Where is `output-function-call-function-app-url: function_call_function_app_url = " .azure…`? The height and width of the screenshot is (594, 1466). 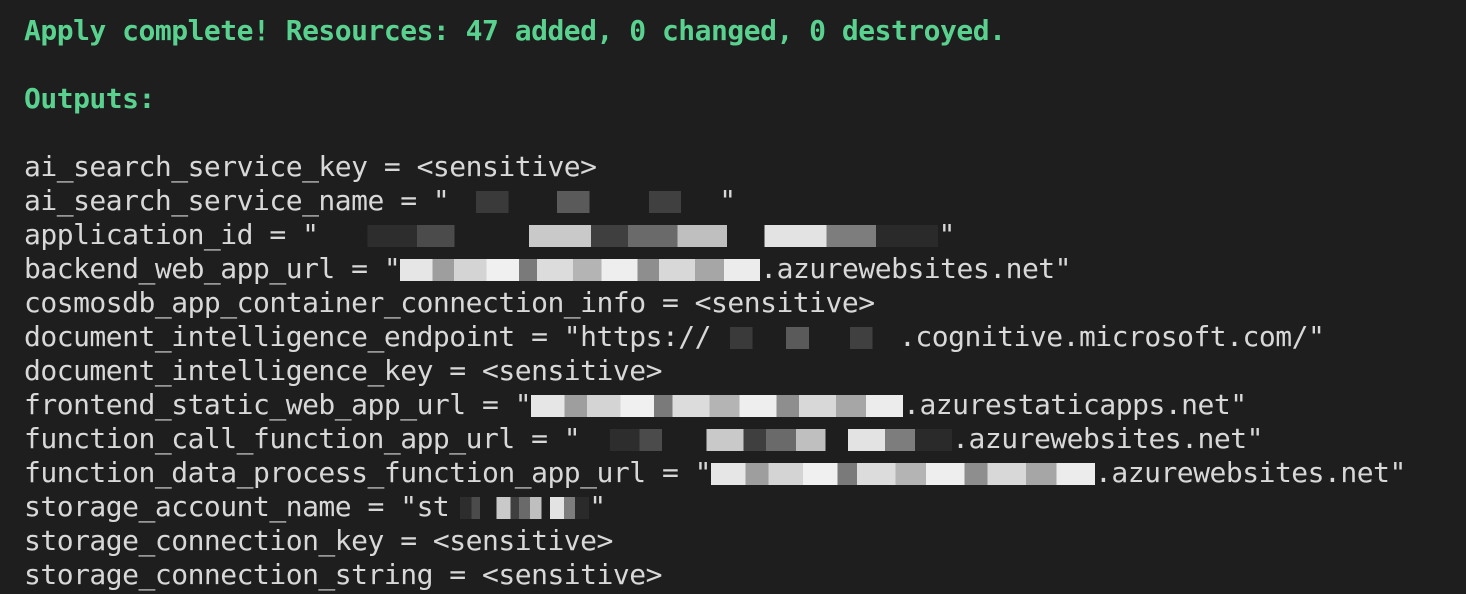
output-function-call-function-app-url: function_call_function_app_url = " .azure… is located at coordinates (745, 439).